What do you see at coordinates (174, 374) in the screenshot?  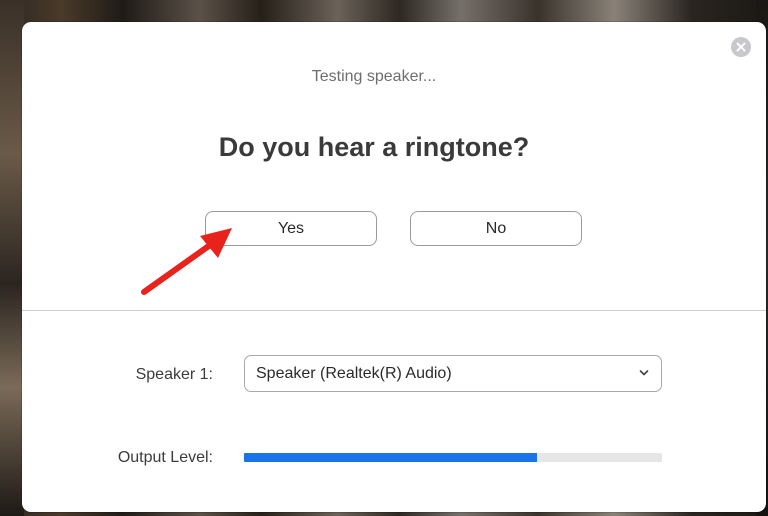 I see `speaker-label: Speaker 1:` at bounding box center [174, 374].